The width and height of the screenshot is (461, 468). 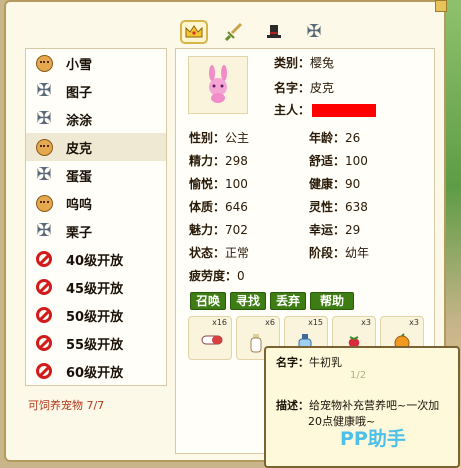 I want to click on energy-field: 精力：298, so click(x=218, y=161).